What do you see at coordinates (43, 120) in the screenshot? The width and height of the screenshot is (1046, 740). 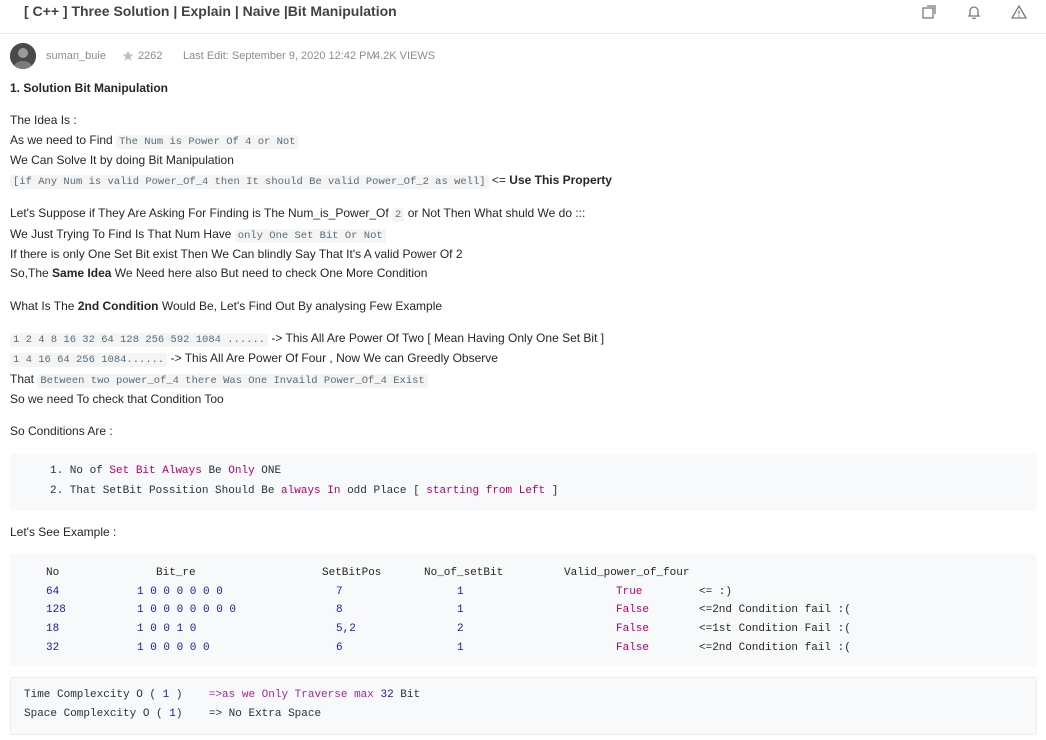 I see `text-line: The Idea Is :` at bounding box center [43, 120].